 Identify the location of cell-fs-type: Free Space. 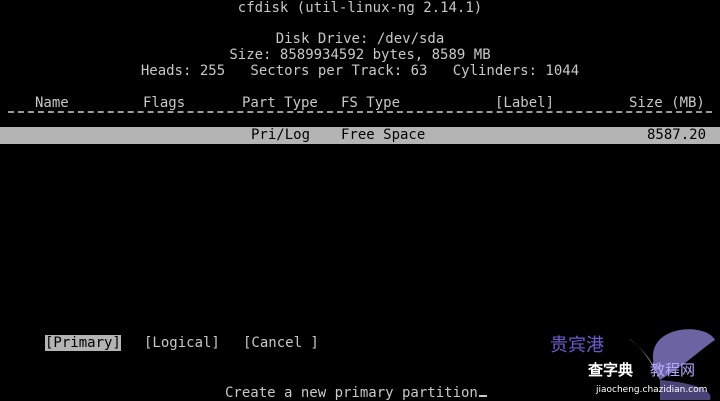
(383, 135).